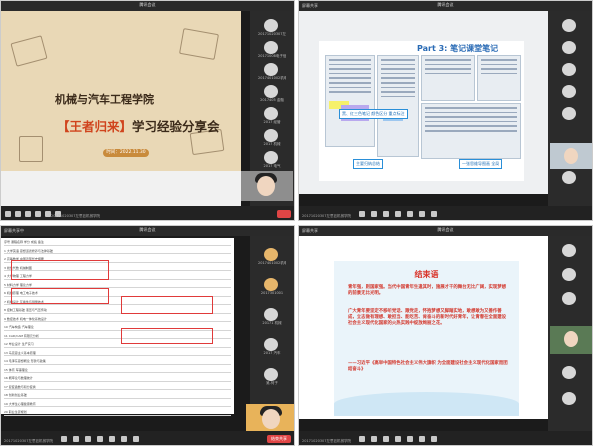 The width and height of the screenshot is (594, 447). I want to click on participant-tile: 2017405 金融, so click(272, 94).